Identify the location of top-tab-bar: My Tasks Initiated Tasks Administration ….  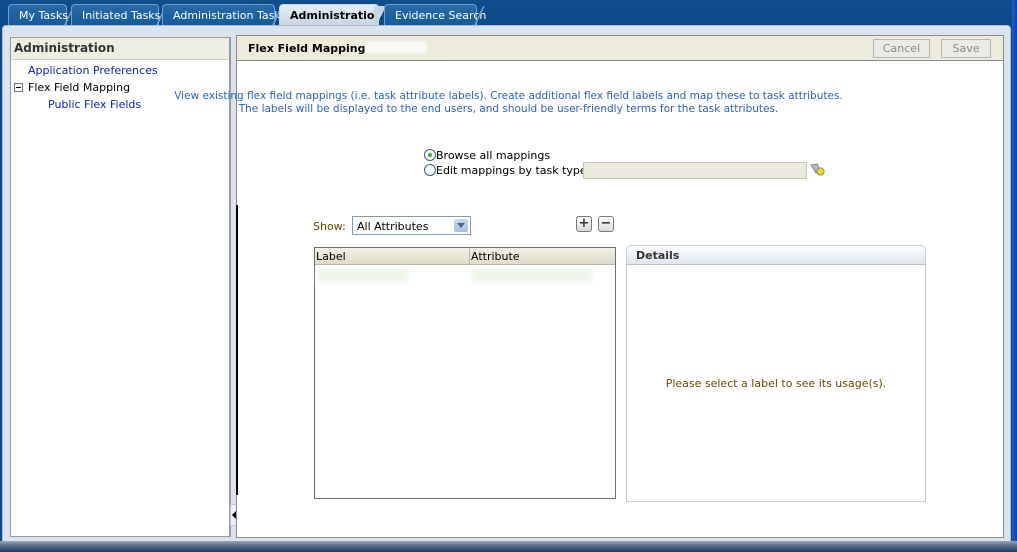
(508, 14).